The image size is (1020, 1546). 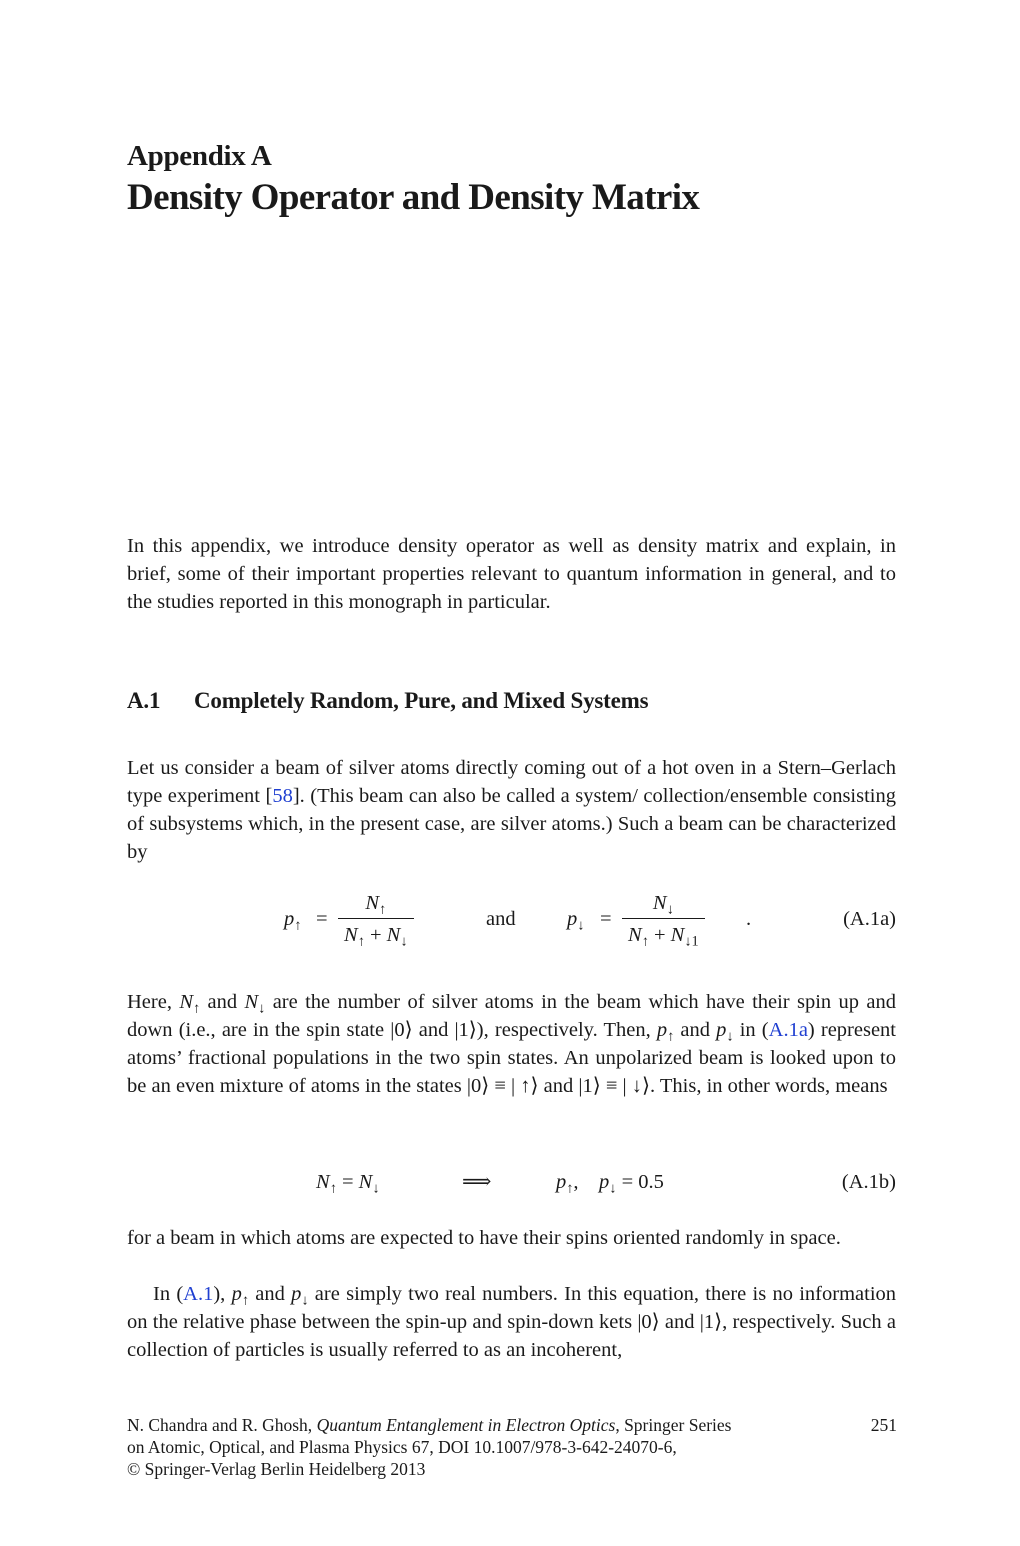 I want to click on fraction-p-up: N↑ N↑ + N↓, so click(x=376, y=919).